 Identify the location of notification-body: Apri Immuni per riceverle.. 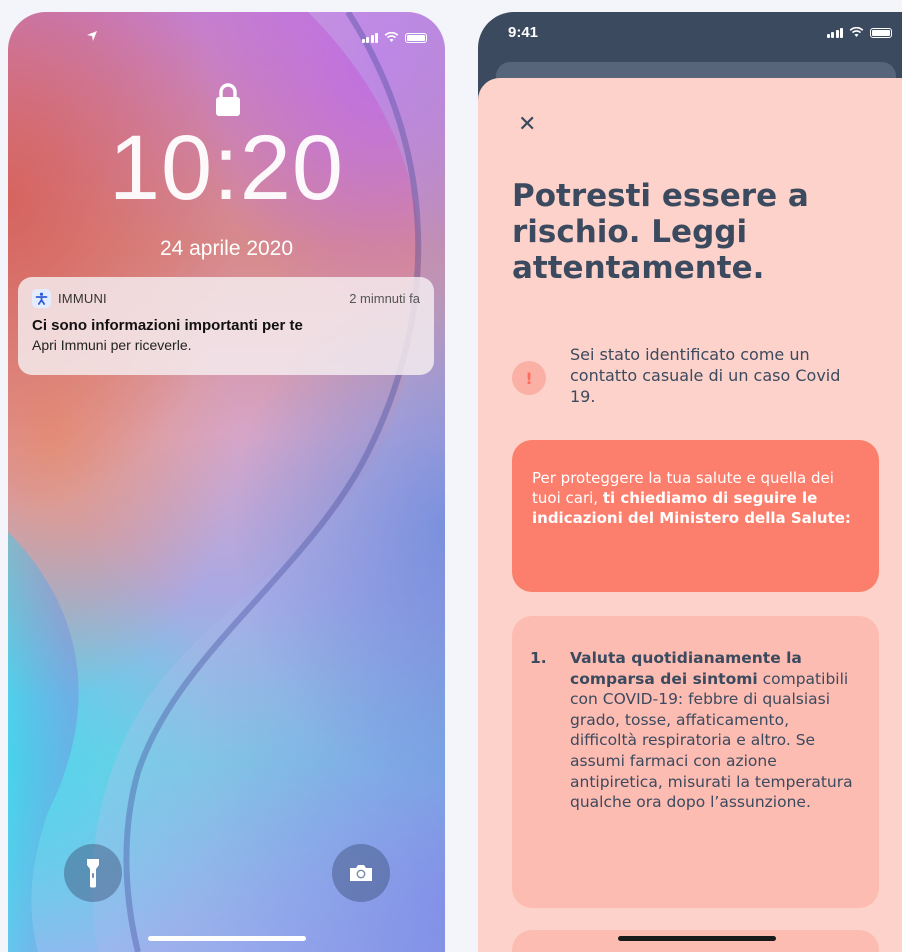
(112, 345).